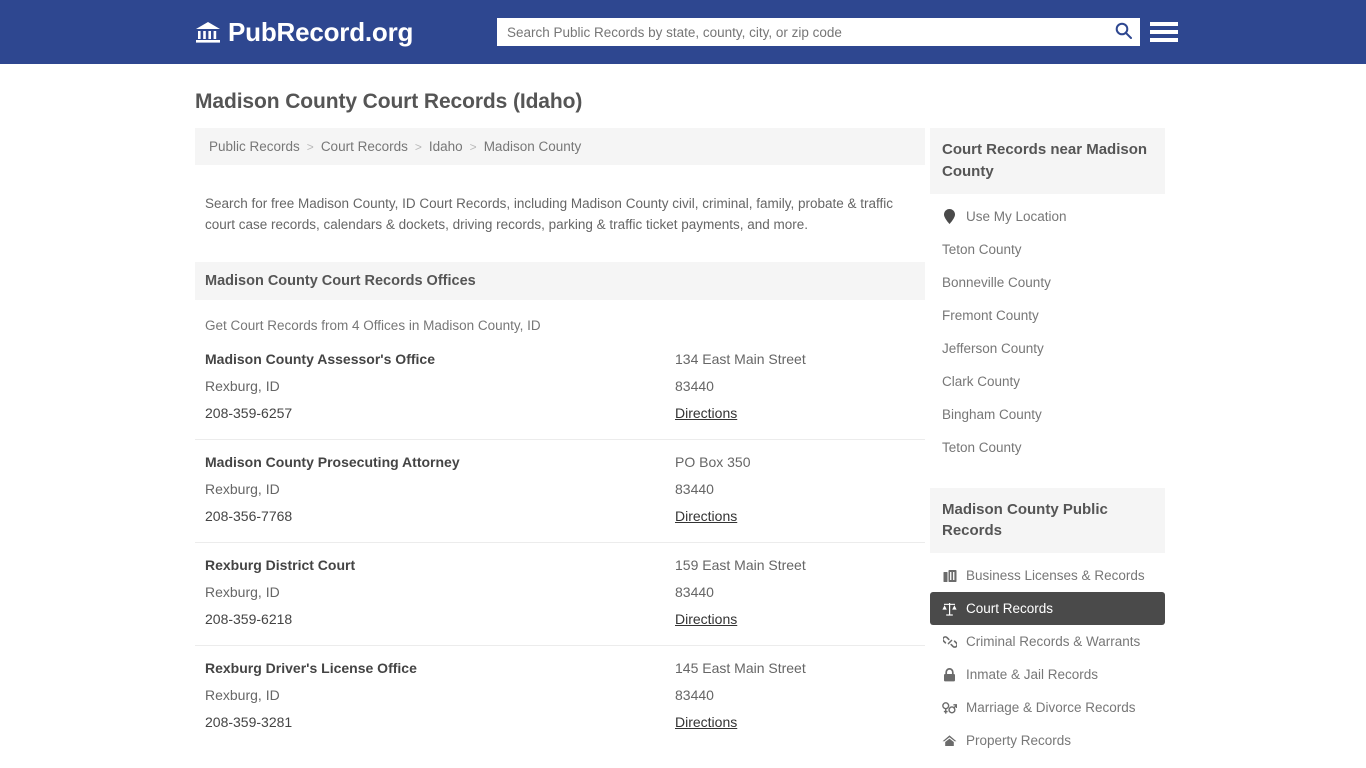  Describe the element at coordinates (446, 146) in the screenshot. I see `breadcrumb-item-idaho: Idaho` at that location.